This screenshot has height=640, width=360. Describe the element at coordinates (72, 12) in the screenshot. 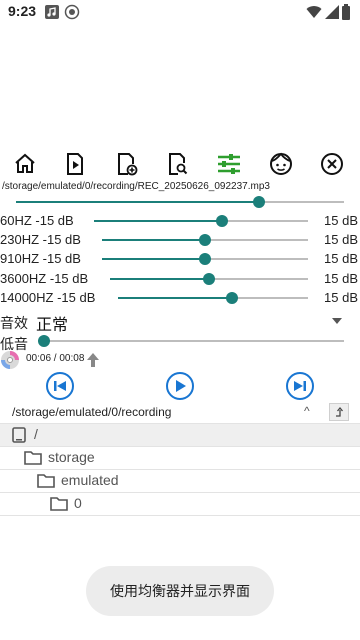

I see `record-notification-icon` at that location.